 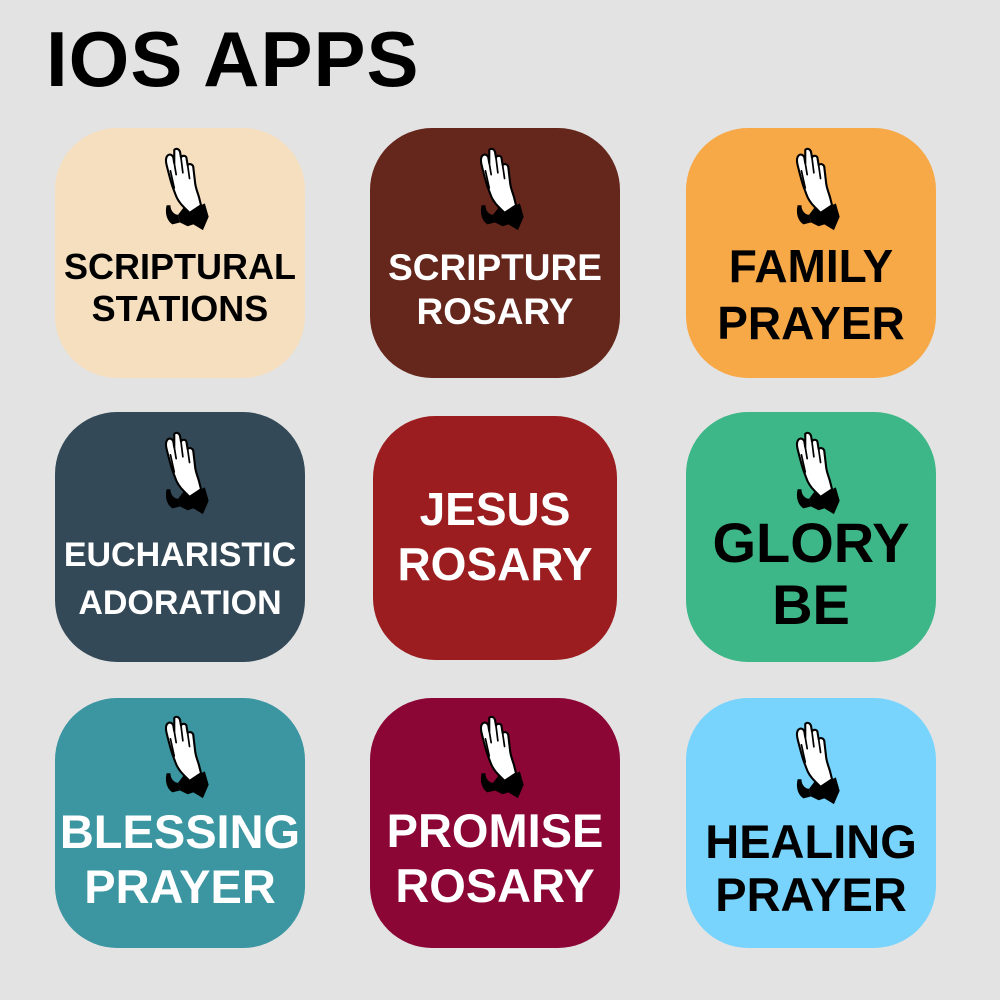 What do you see at coordinates (811, 868) in the screenshot?
I see `app-tile-label: HEALING PRAYER` at bounding box center [811, 868].